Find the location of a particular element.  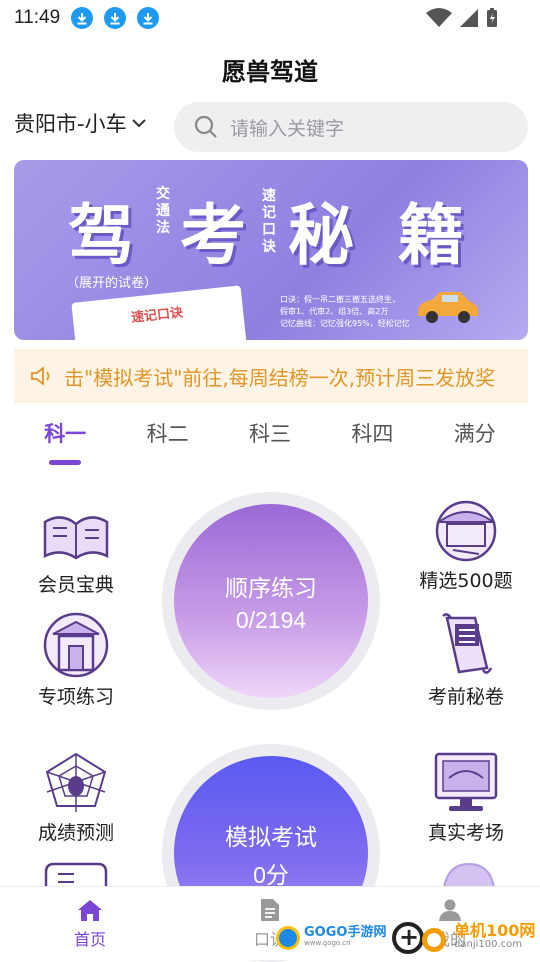

status-bar: 11:49 is located at coordinates (270, 18).